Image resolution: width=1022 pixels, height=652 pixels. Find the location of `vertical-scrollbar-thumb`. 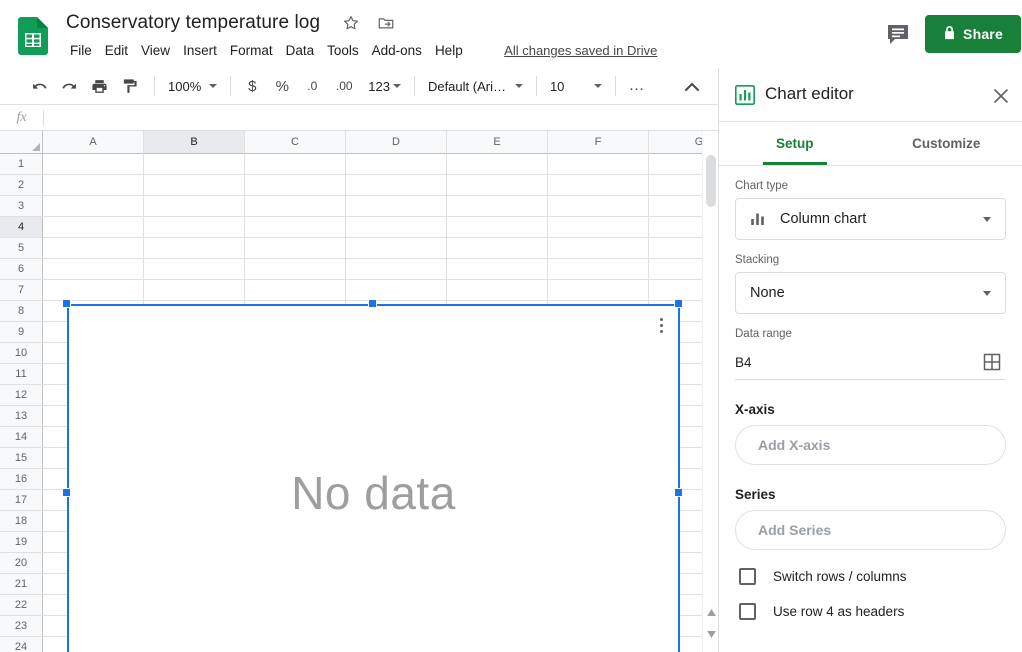

vertical-scrollbar-thumb is located at coordinates (711, 181).